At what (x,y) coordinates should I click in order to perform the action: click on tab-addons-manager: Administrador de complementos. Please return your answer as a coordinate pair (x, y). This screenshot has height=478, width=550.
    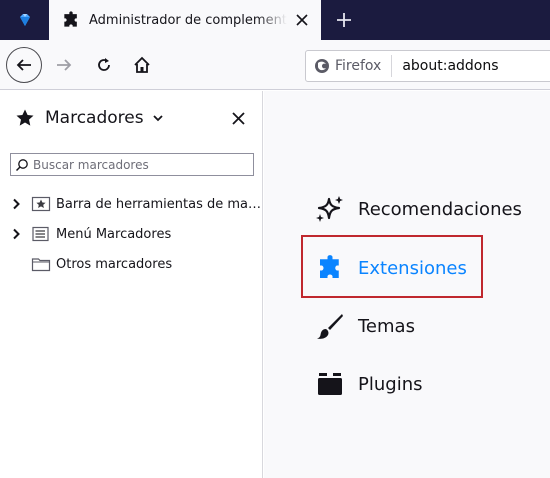
    Looking at the image, I should click on (185, 20).